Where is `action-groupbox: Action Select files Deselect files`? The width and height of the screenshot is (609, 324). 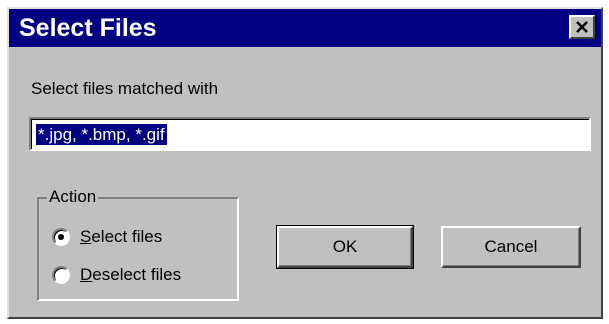
action-groupbox: Action Select files Deselect files is located at coordinates (138, 243).